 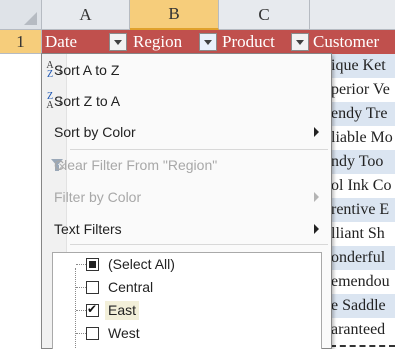 What do you see at coordinates (98, 197) in the screenshot?
I see `filter-by-color-label: Filter by Color` at bounding box center [98, 197].